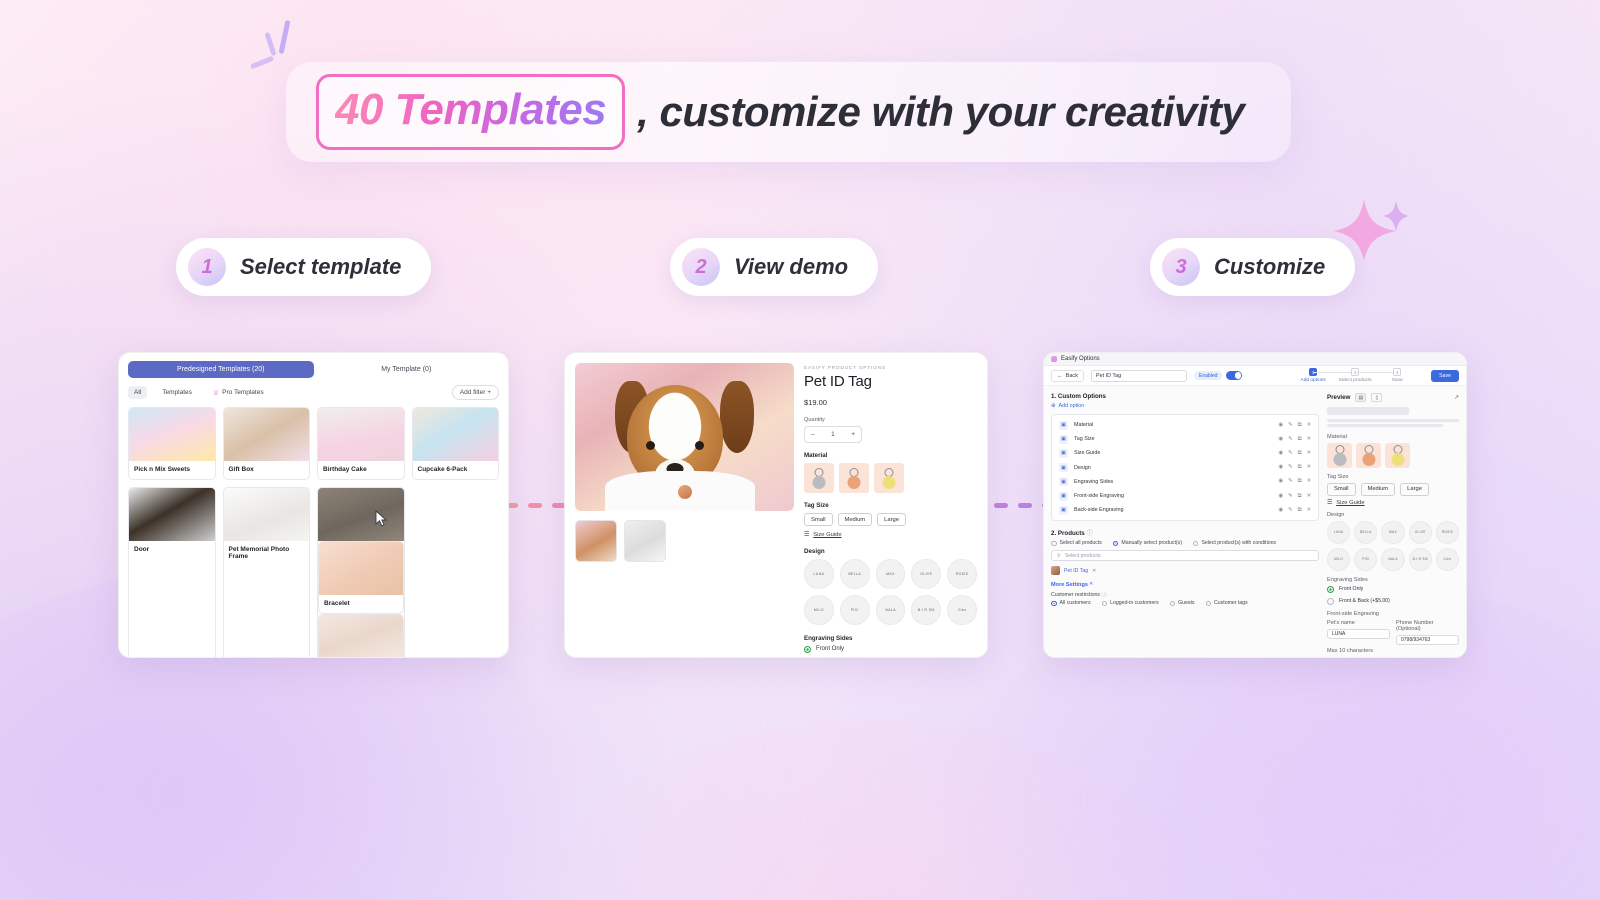 Image resolution: width=1600 pixels, height=900 pixels. What do you see at coordinates (455, 443) in the screenshot?
I see `template-card: Cupcake 6-Pack` at bounding box center [455, 443].